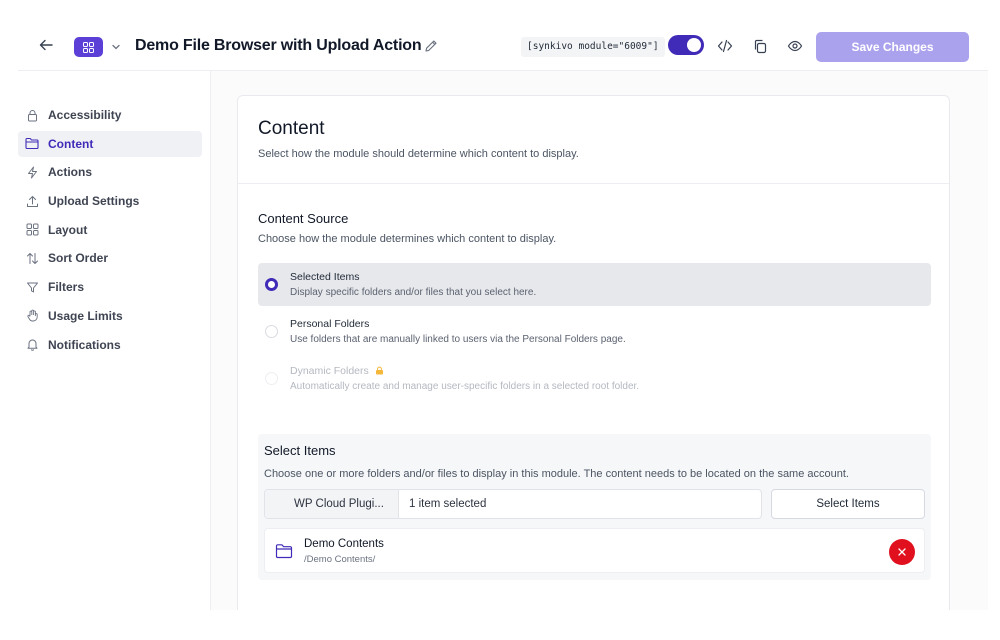  I want to click on sidebar-item-filters: Filters, so click(110, 287).